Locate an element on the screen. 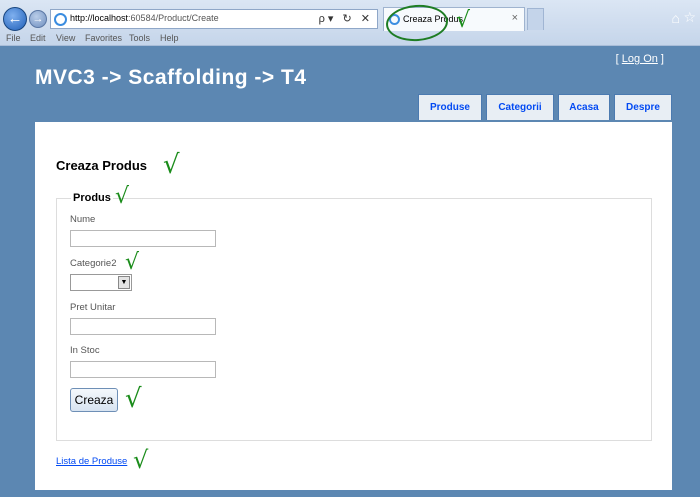  new-tab-button is located at coordinates (535, 19).